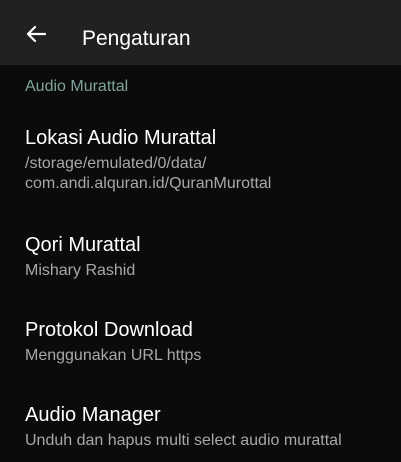 Image resolution: width=401 pixels, height=462 pixels. What do you see at coordinates (121, 138) in the screenshot?
I see `pref-title: Lokasi Audio Murattal` at bounding box center [121, 138].